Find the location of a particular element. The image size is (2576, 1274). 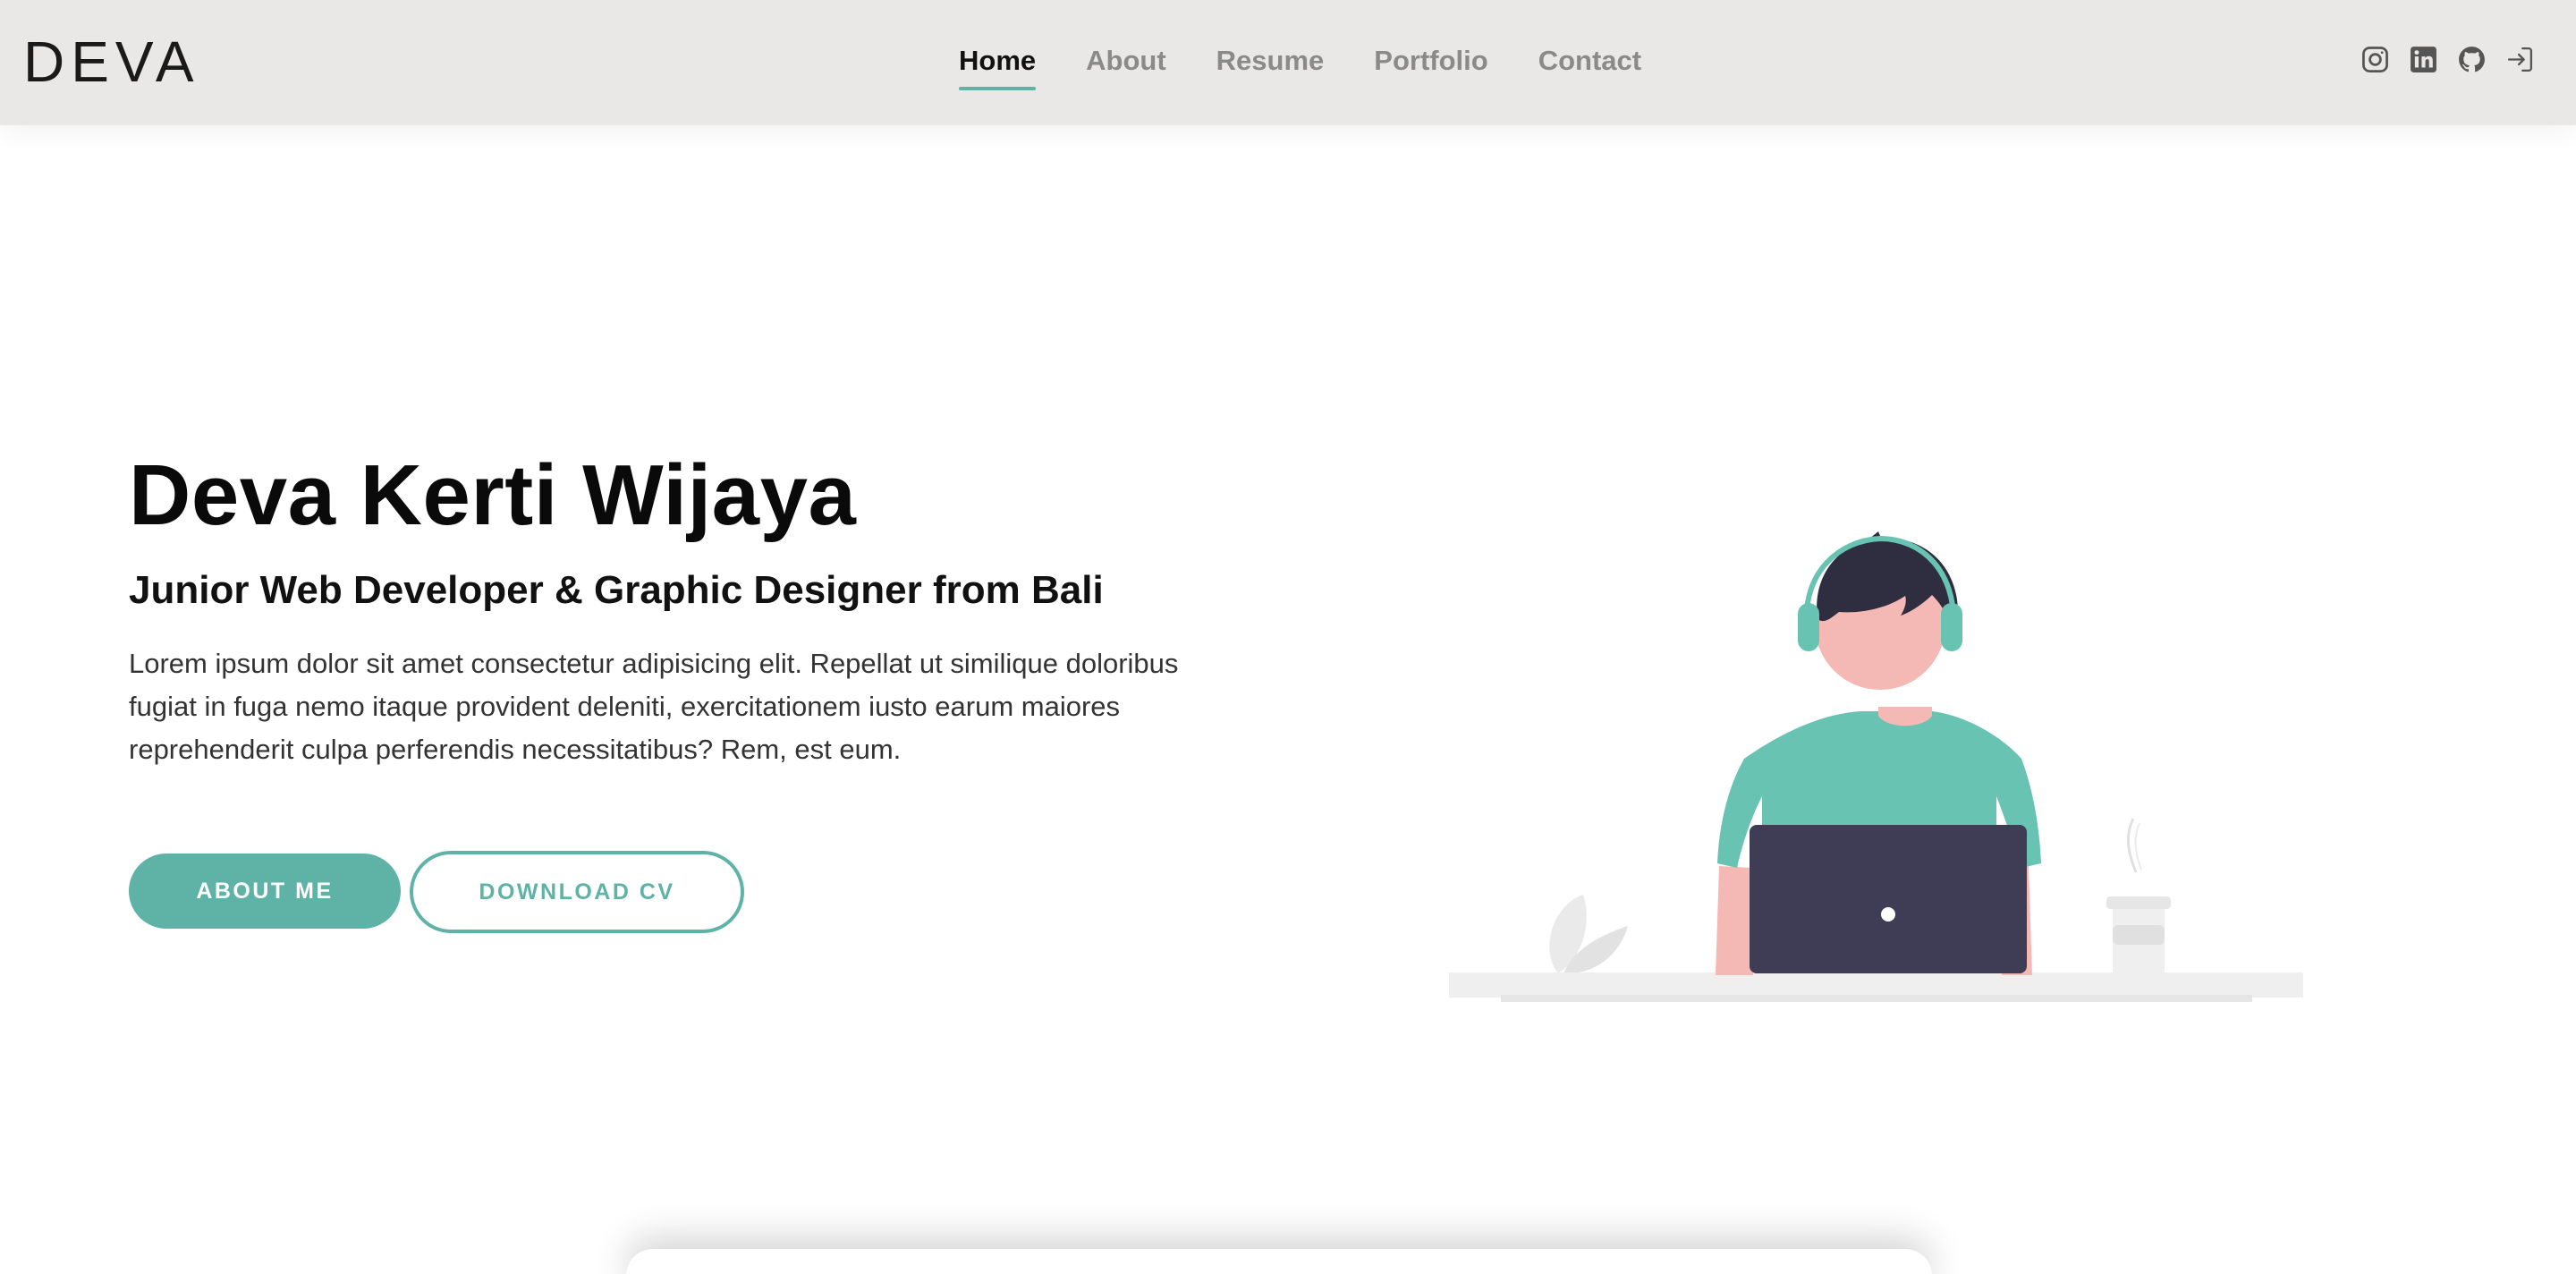

login-icon is located at coordinates (2520, 60).